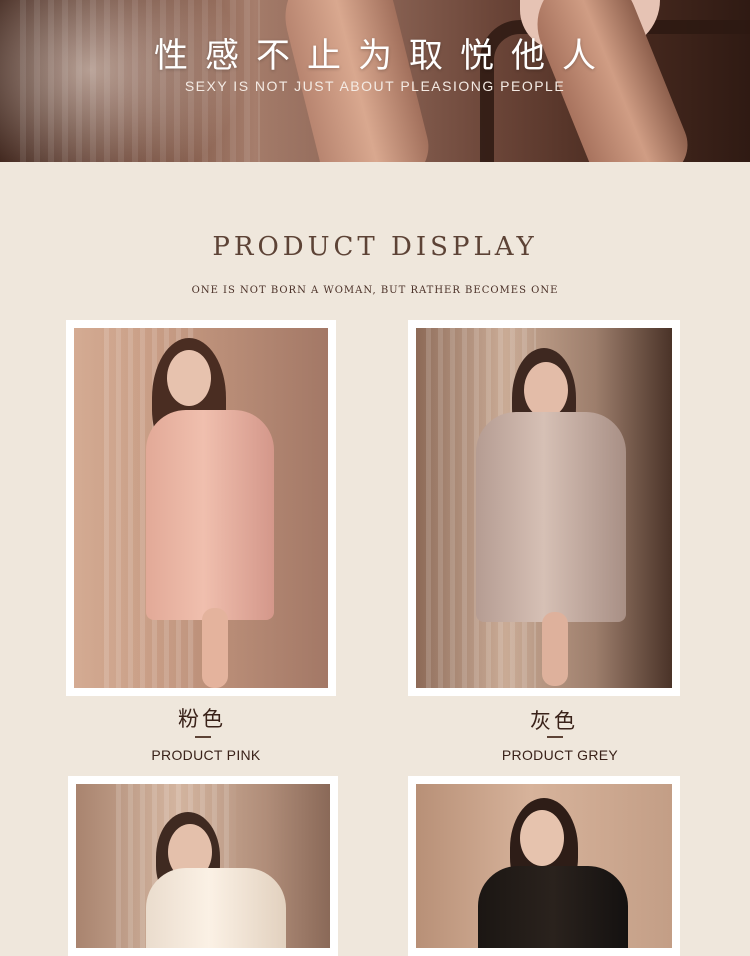 This screenshot has width=750, height=956. What do you see at coordinates (551, 517) in the screenshot?
I see `garment-grey` at bounding box center [551, 517].